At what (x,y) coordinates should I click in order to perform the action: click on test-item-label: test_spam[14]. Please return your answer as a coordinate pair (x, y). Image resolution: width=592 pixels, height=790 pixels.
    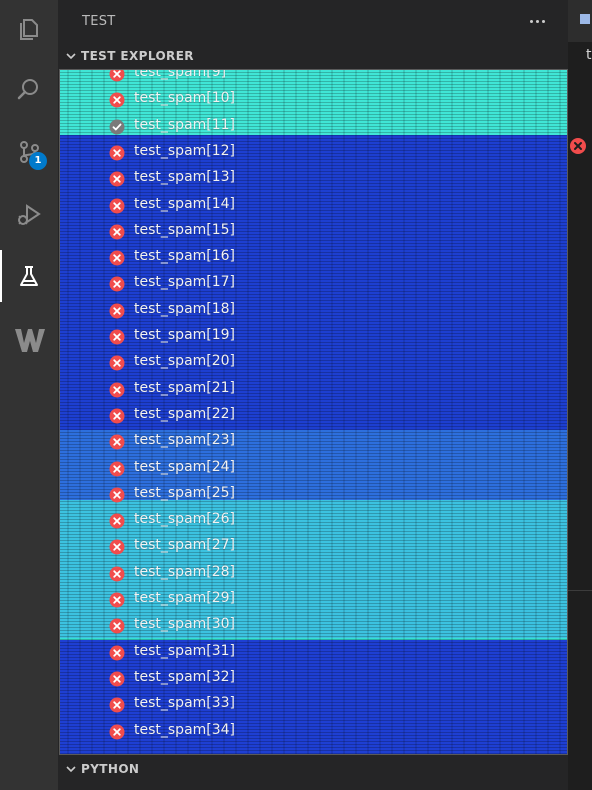
    Looking at the image, I should click on (185, 203).